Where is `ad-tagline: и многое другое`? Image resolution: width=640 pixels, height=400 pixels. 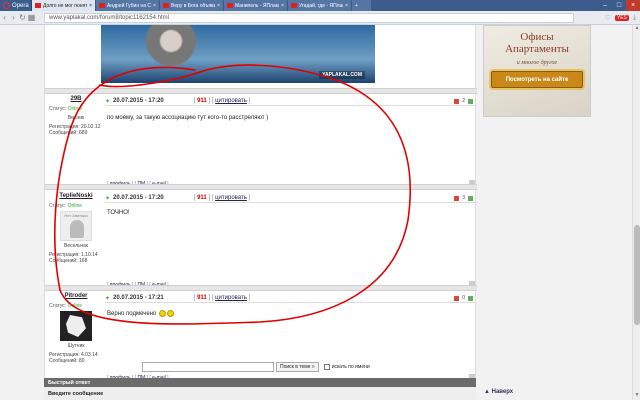 ad-tagline: и многое другое is located at coordinates (537, 63).